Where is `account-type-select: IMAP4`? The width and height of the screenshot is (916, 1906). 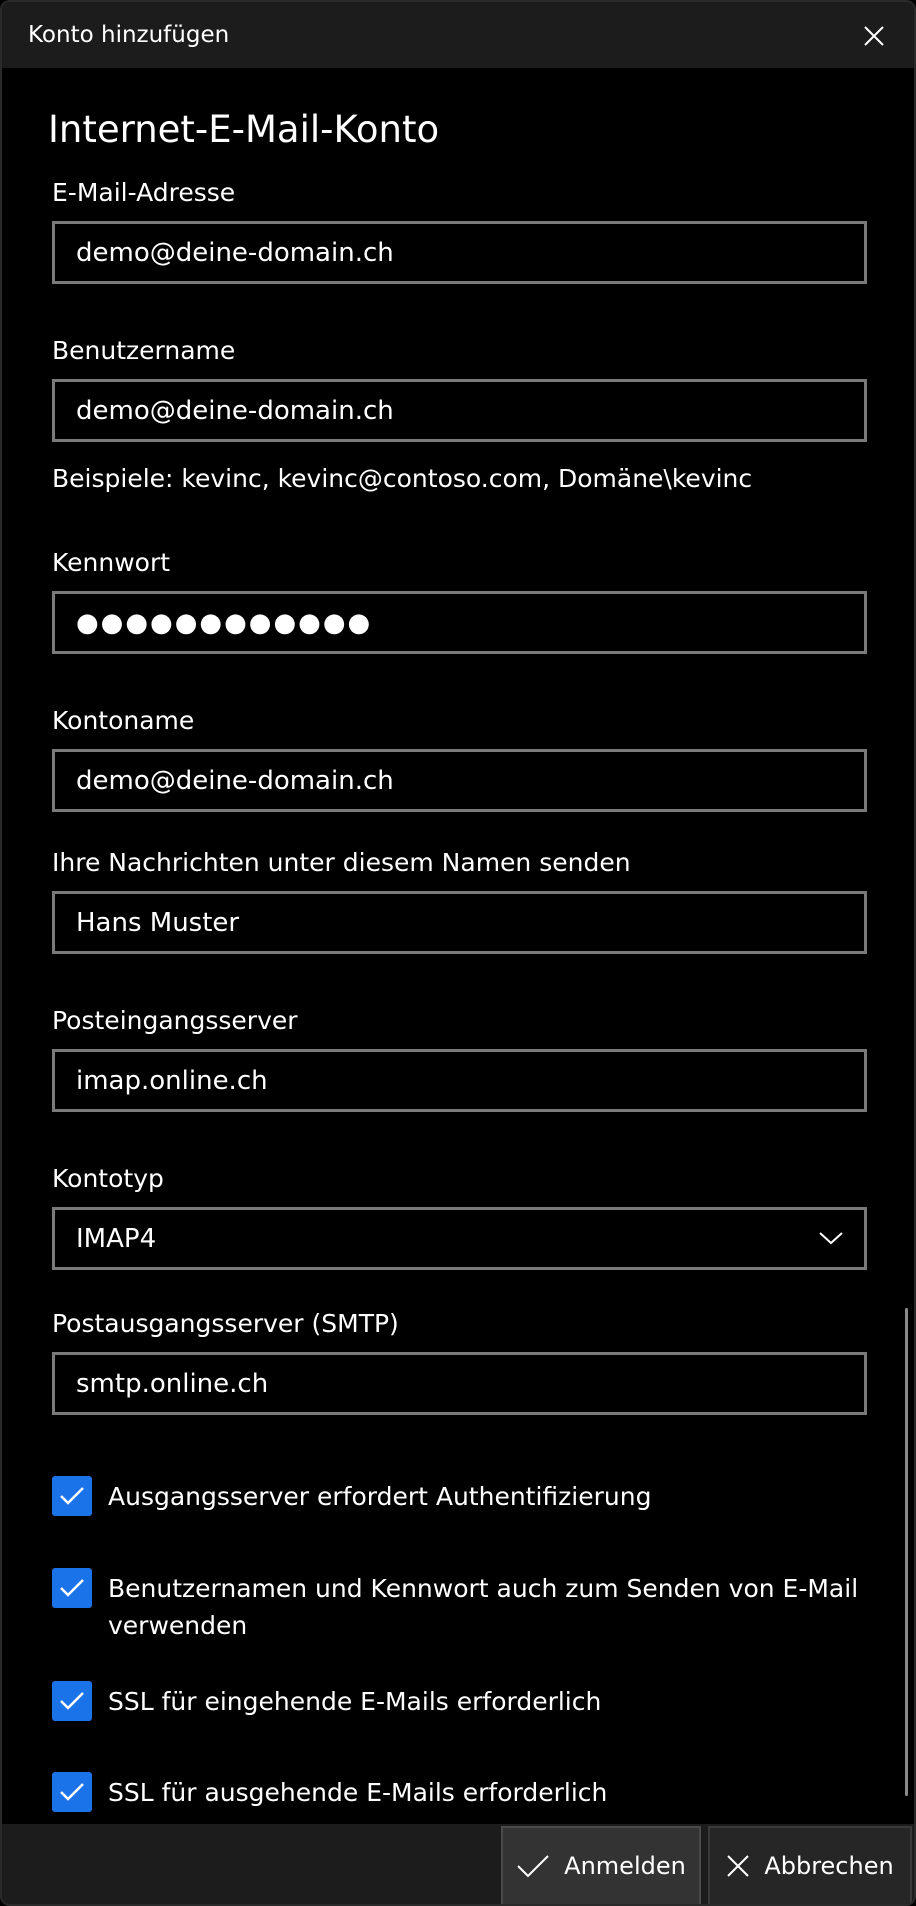
account-type-select: IMAP4 is located at coordinates (459, 1238).